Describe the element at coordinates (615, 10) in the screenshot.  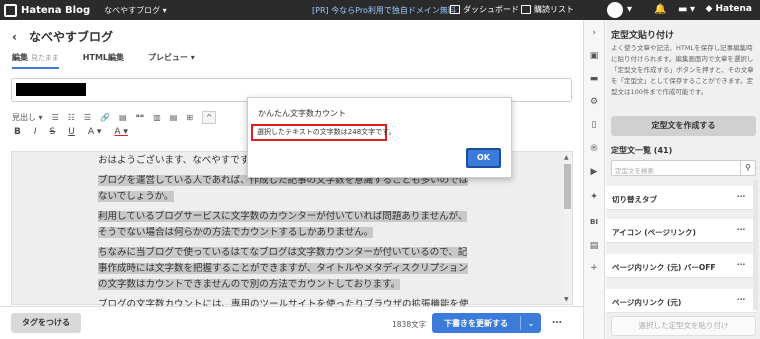
I see `avatar` at that location.